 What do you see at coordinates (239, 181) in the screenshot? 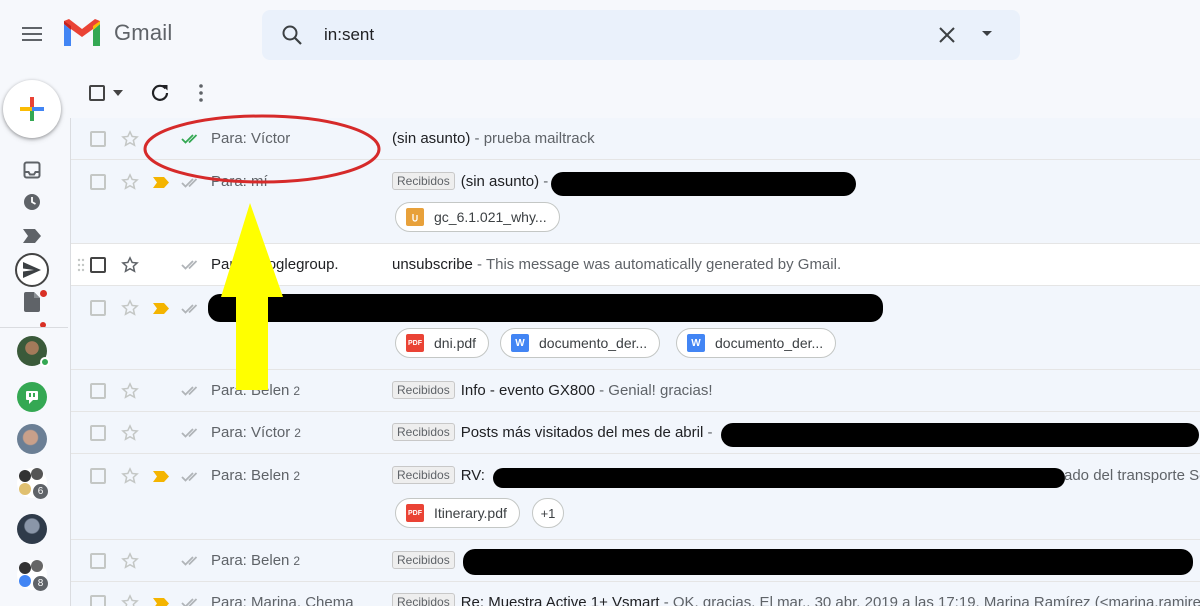
I see `email-sender: Para: mí` at bounding box center [239, 181].